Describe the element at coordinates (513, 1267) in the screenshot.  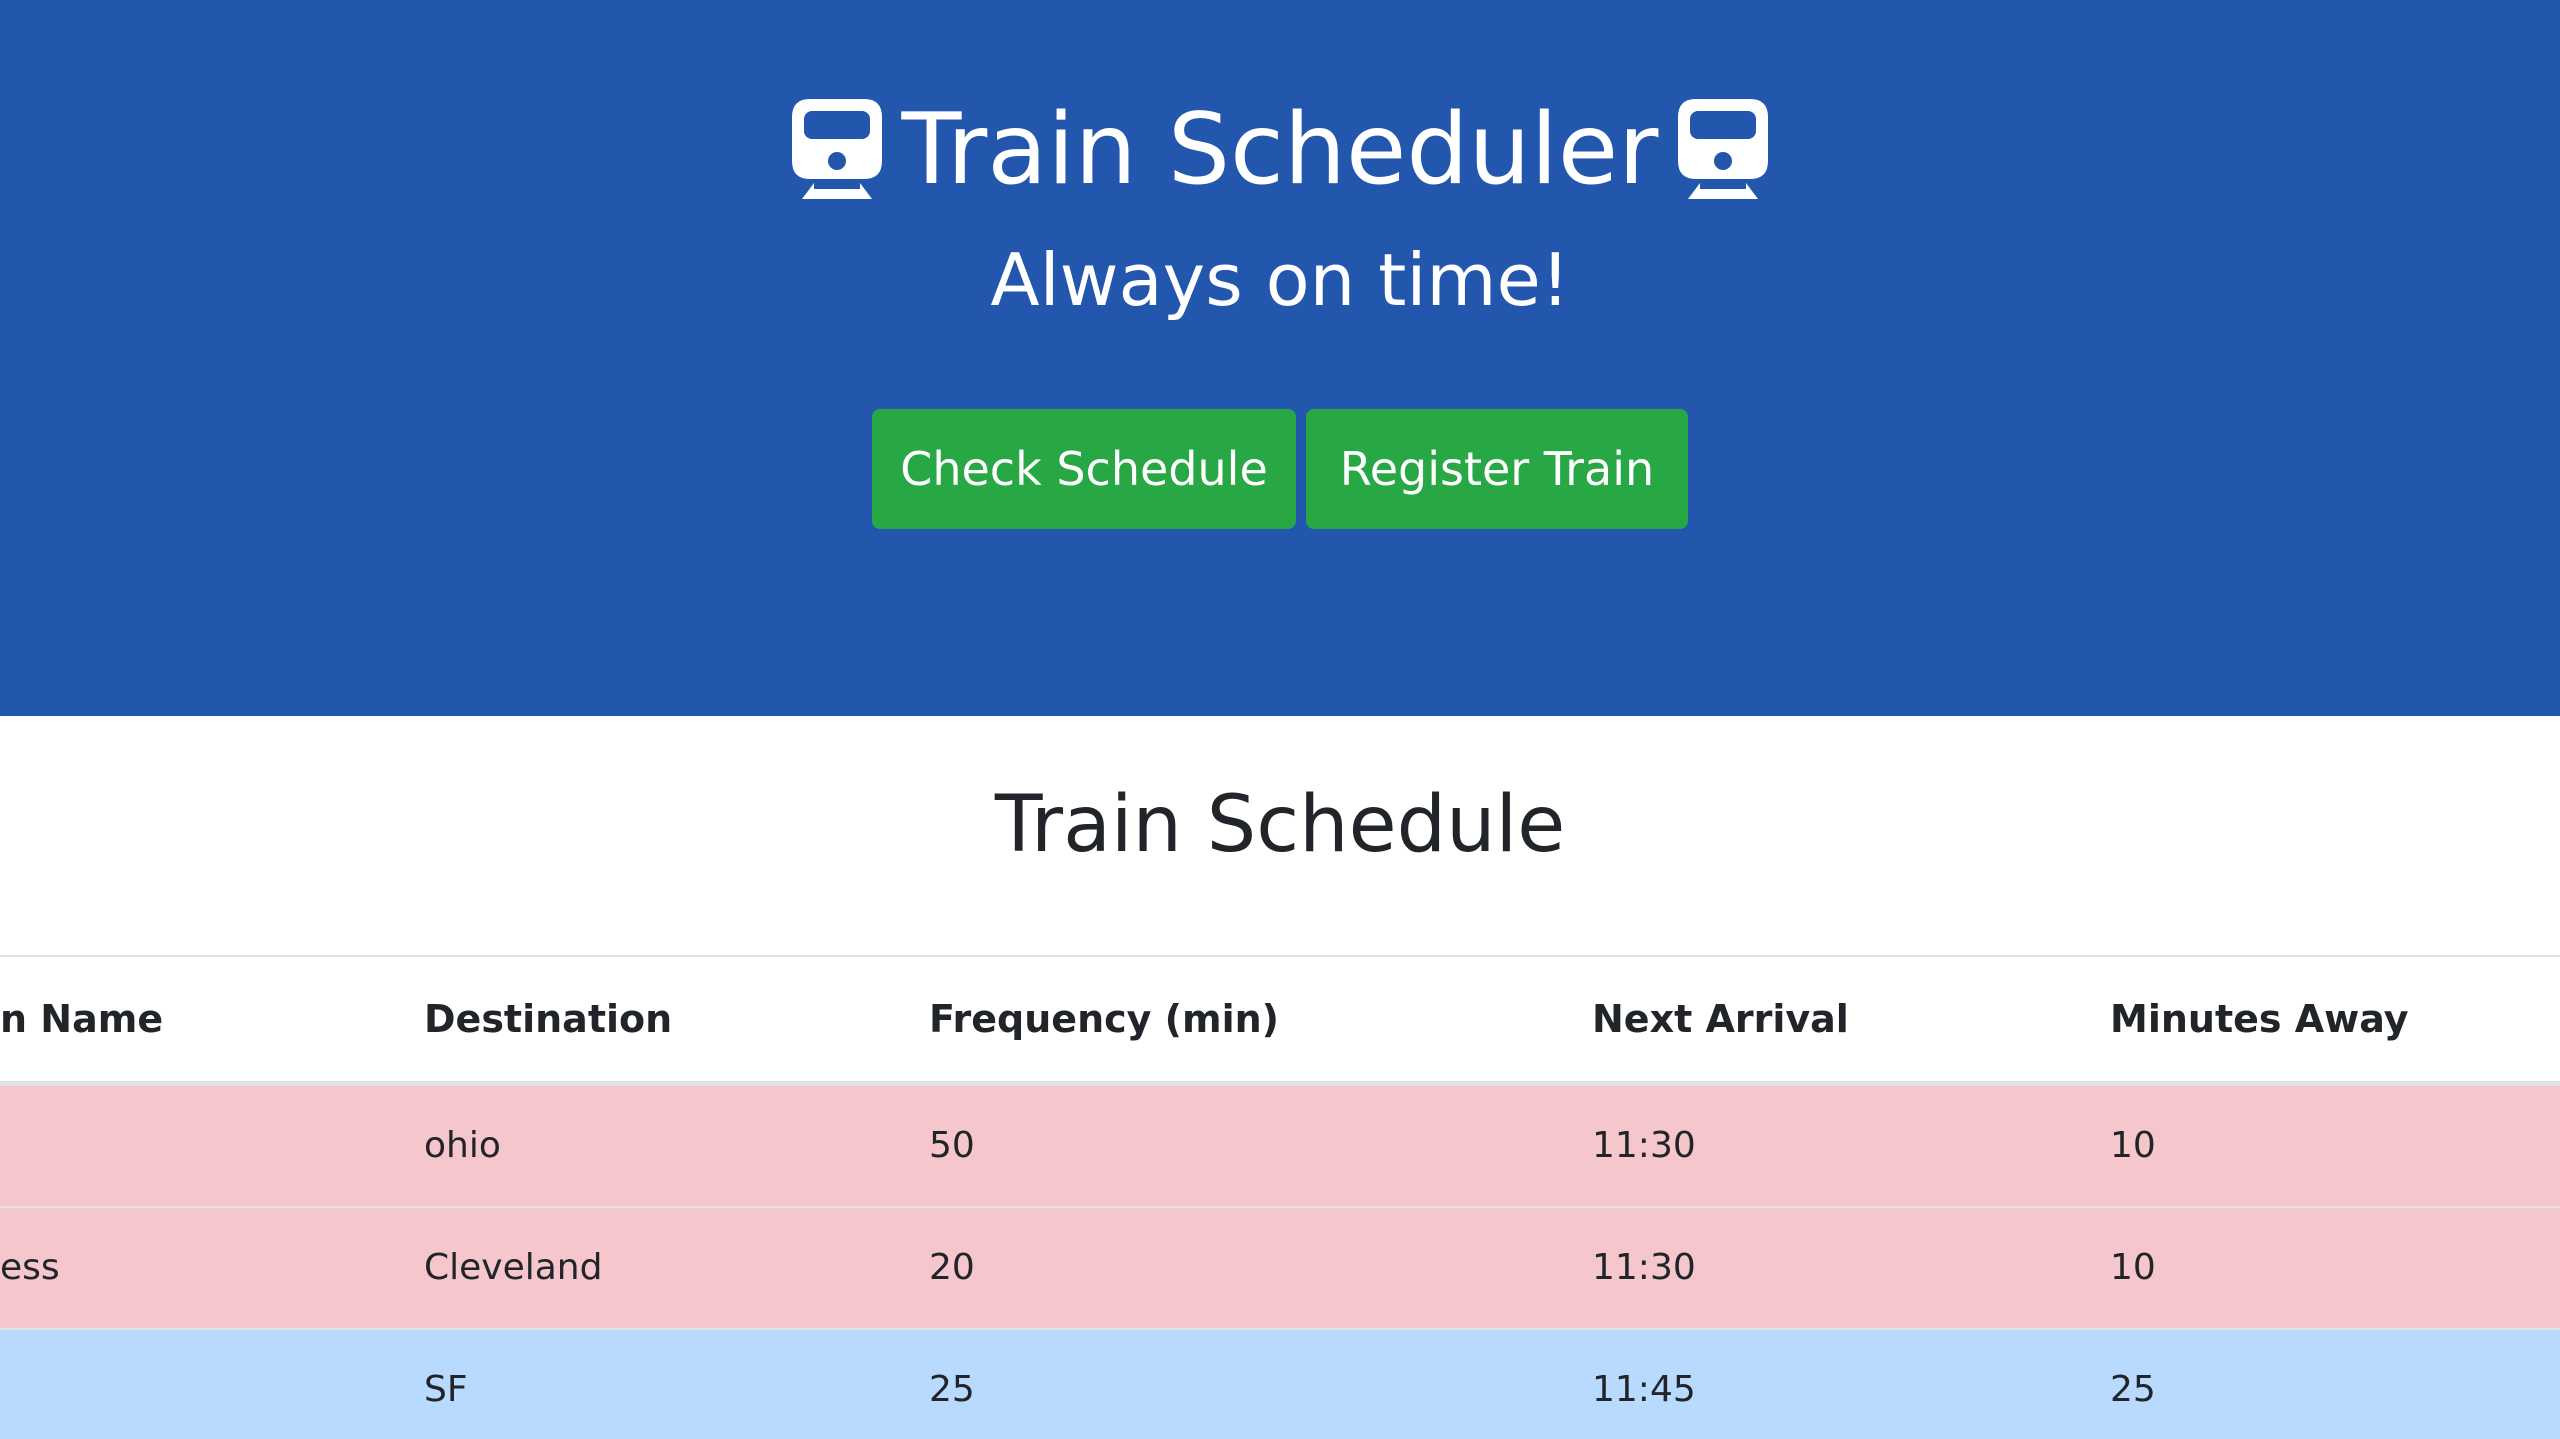
I see `cell-destination: Cleveland` at that location.